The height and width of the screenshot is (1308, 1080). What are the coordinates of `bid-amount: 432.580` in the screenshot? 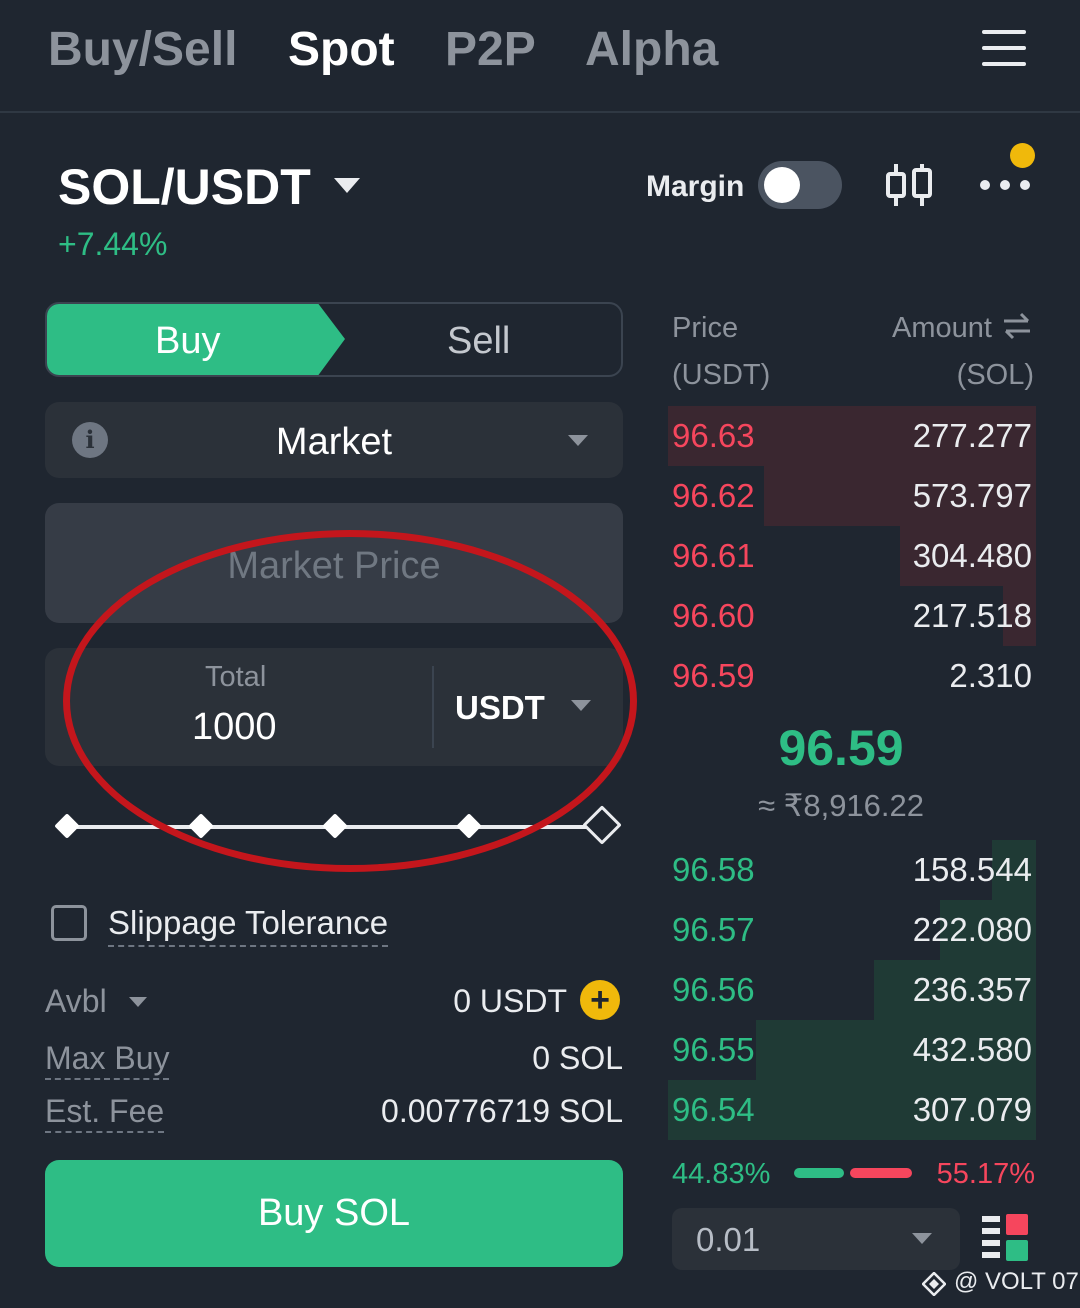 It's located at (972, 1049).